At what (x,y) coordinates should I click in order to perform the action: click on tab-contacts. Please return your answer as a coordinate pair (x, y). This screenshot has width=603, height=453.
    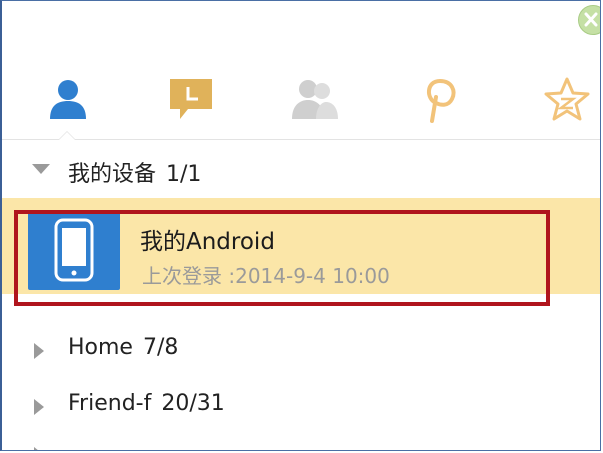
    Looking at the image, I should click on (66, 99).